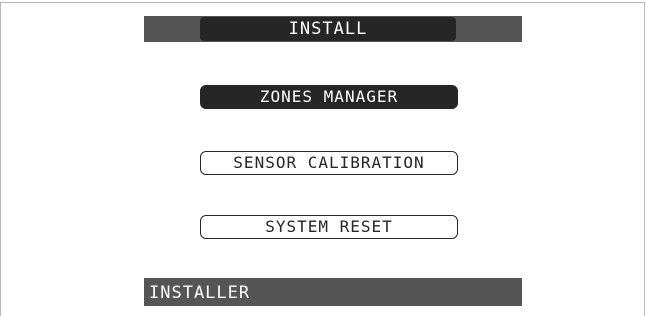 The width and height of the screenshot is (646, 316). What do you see at coordinates (200, 293) in the screenshot?
I see `footer-label: INSTALLER` at bounding box center [200, 293].